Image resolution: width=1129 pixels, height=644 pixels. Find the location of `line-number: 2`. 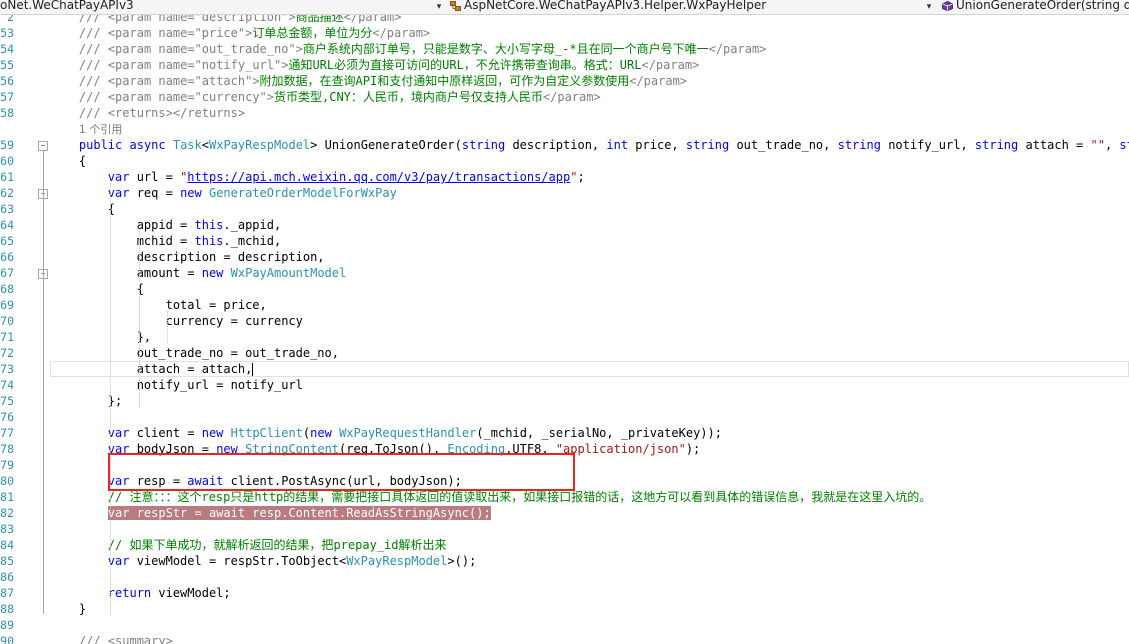

line-number: 2 is located at coordinates (10, 19).